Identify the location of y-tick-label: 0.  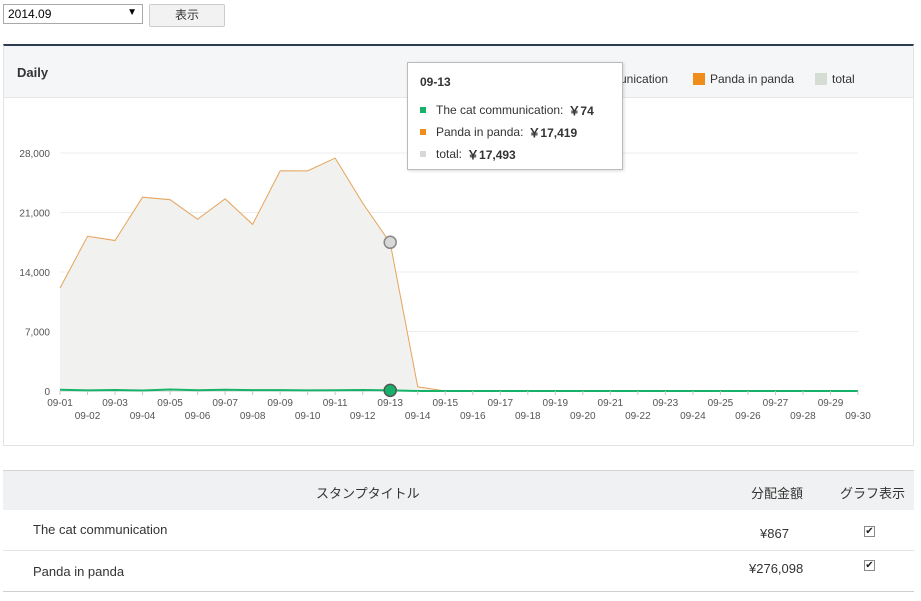
(47, 392).